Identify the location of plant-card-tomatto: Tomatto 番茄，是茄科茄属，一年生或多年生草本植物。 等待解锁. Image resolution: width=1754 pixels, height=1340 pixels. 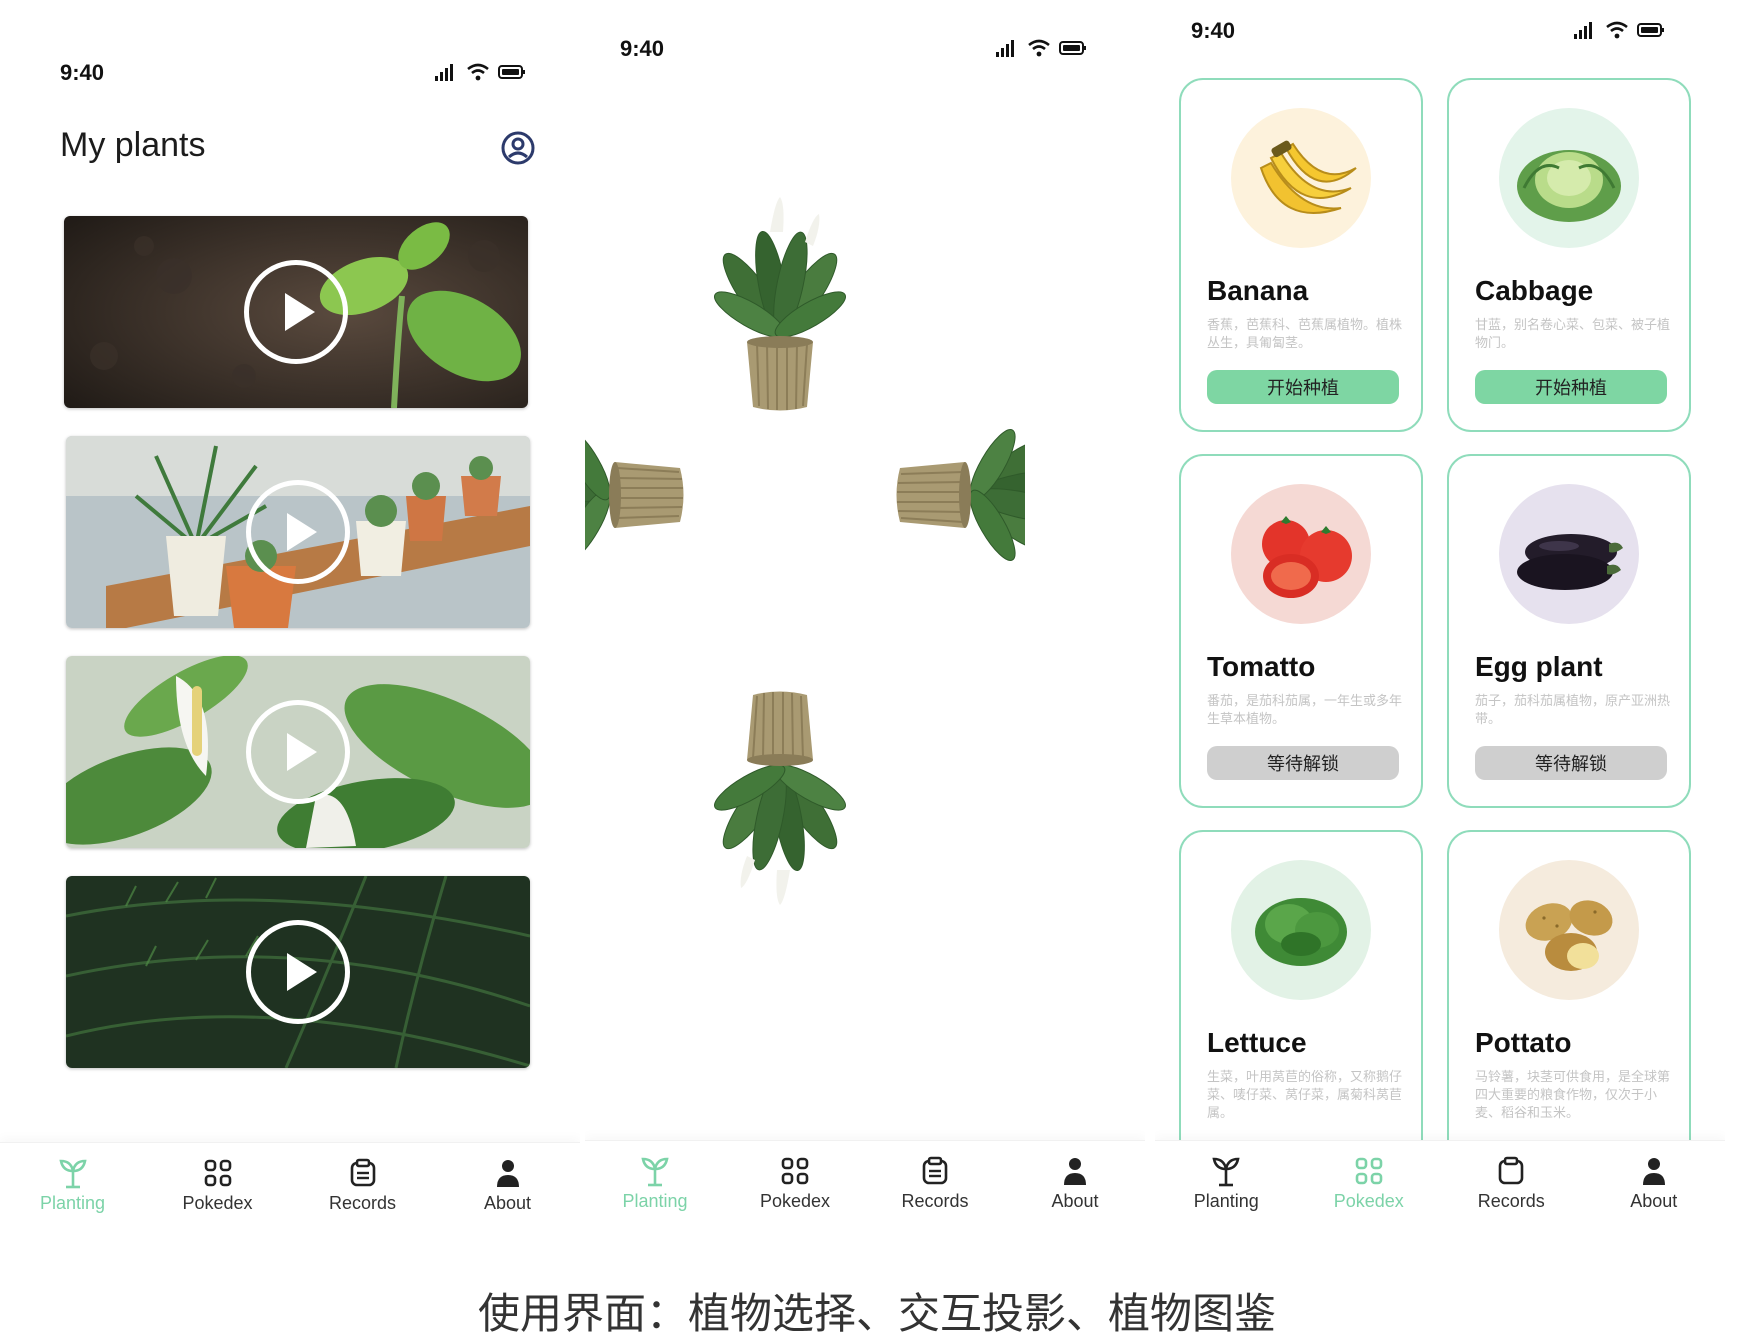
(1301, 631).